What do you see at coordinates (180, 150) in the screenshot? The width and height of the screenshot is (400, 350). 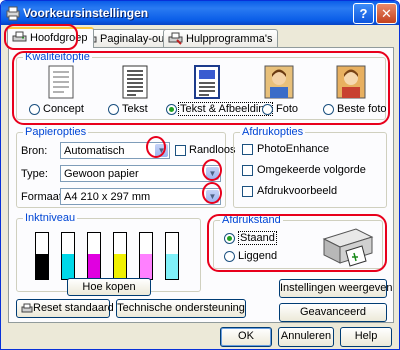 I see `borderless-checkbox` at bounding box center [180, 150].